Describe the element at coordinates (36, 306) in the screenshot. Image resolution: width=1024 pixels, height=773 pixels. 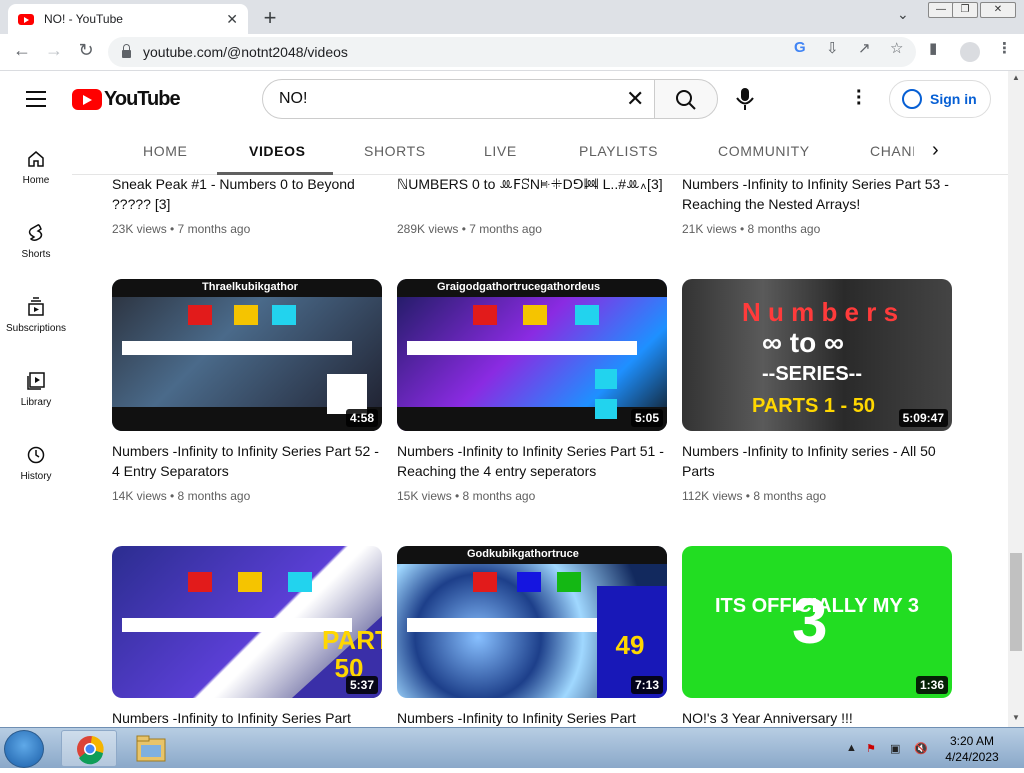
I see `subscriptions-icon` at that location.